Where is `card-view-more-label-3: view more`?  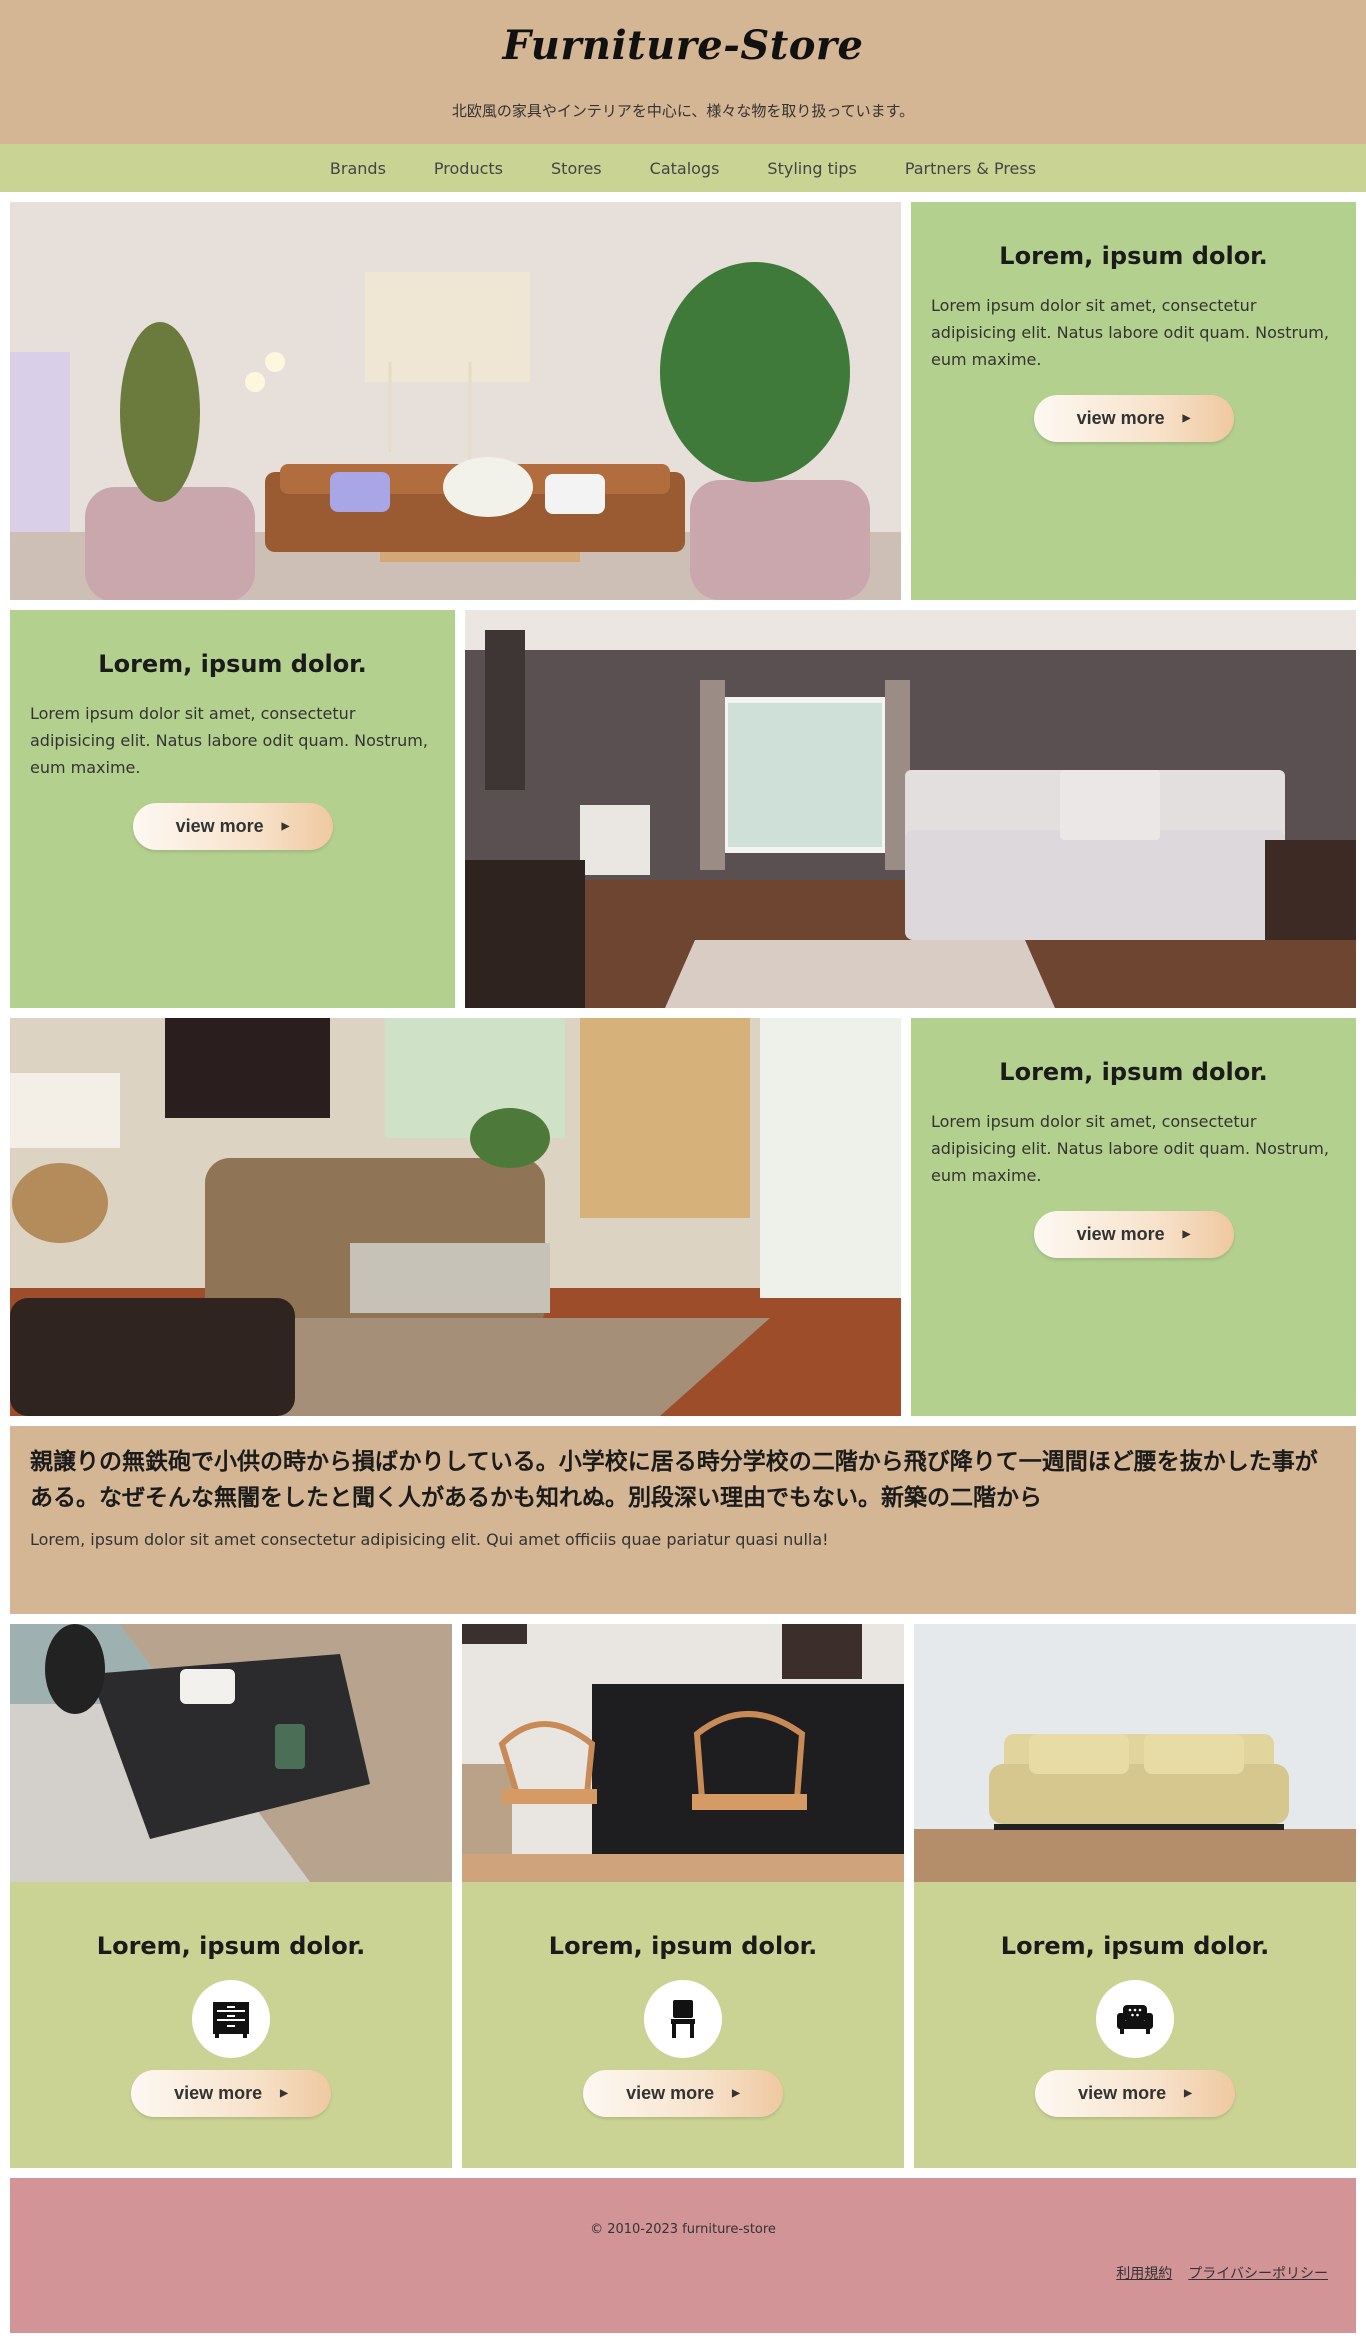
card-view-more-label-3: view more is located at coordinates (1122, 2093).